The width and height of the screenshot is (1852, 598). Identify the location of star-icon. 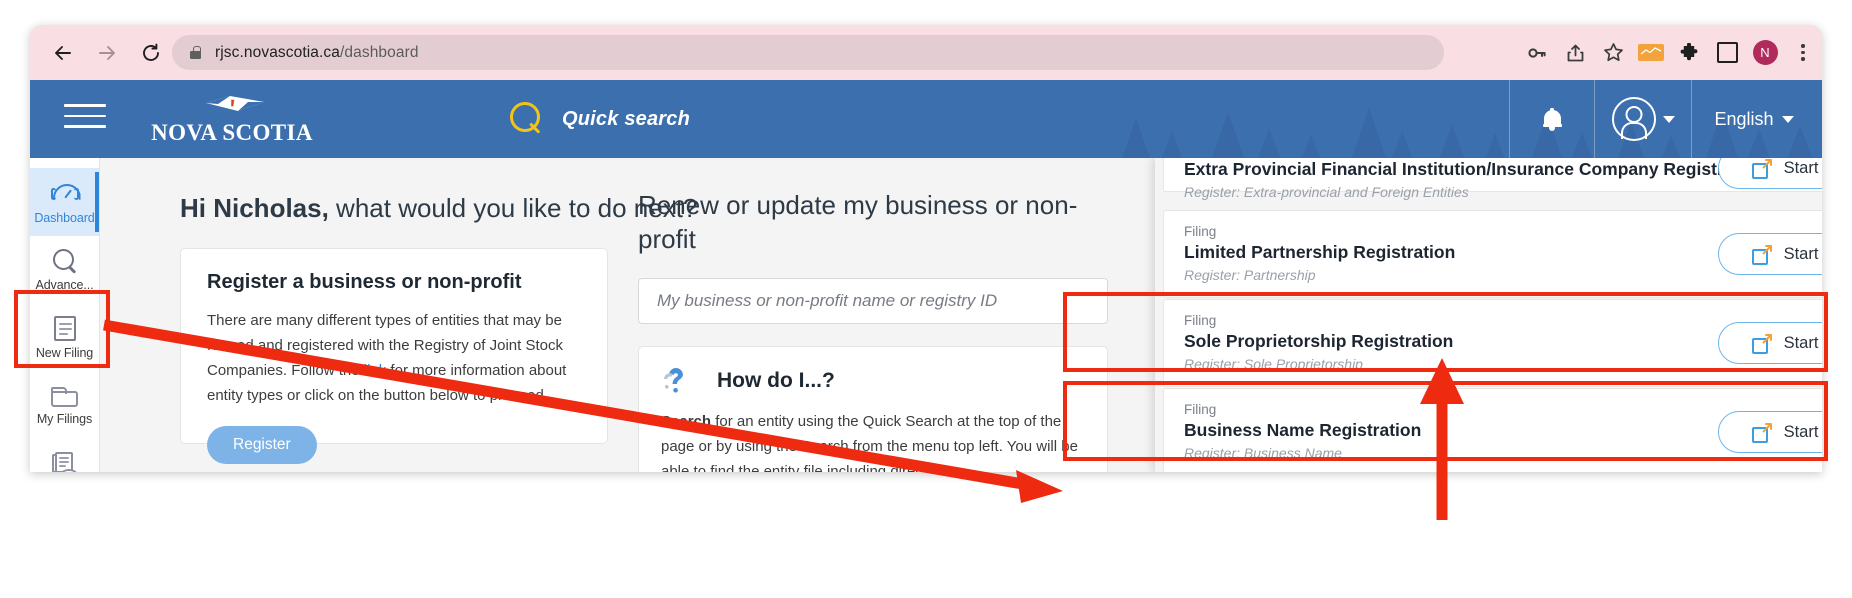
(1613, 52).